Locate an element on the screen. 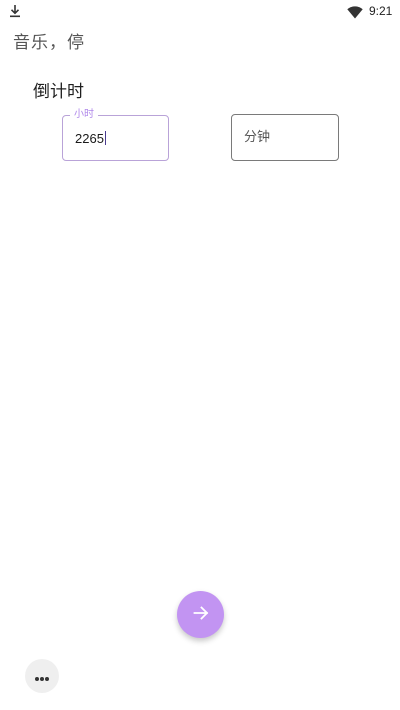 Image resolution: width=400 pixels, height=710 pixels. download-icon is located at coordinates (15, 10).